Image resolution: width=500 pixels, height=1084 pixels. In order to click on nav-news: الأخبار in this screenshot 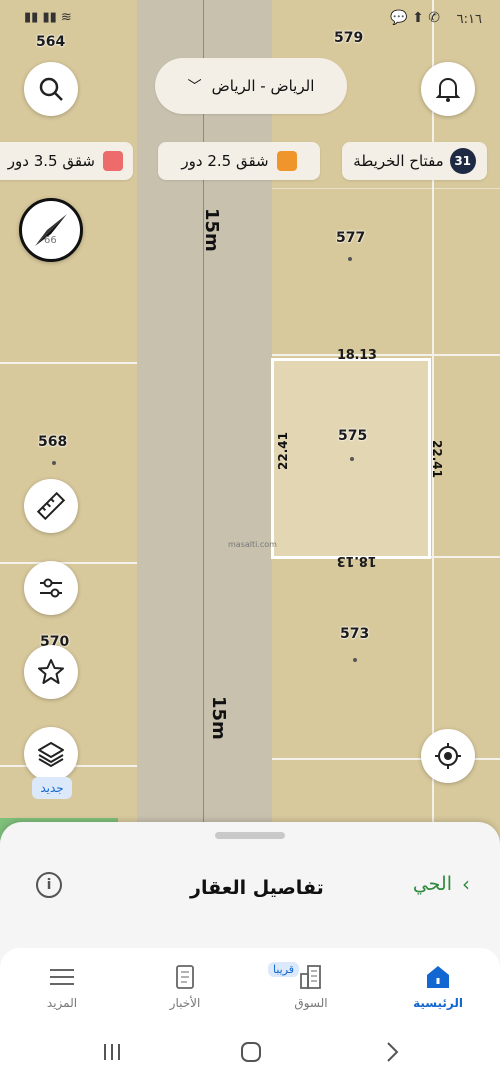, I will do `click(185, 983)`.